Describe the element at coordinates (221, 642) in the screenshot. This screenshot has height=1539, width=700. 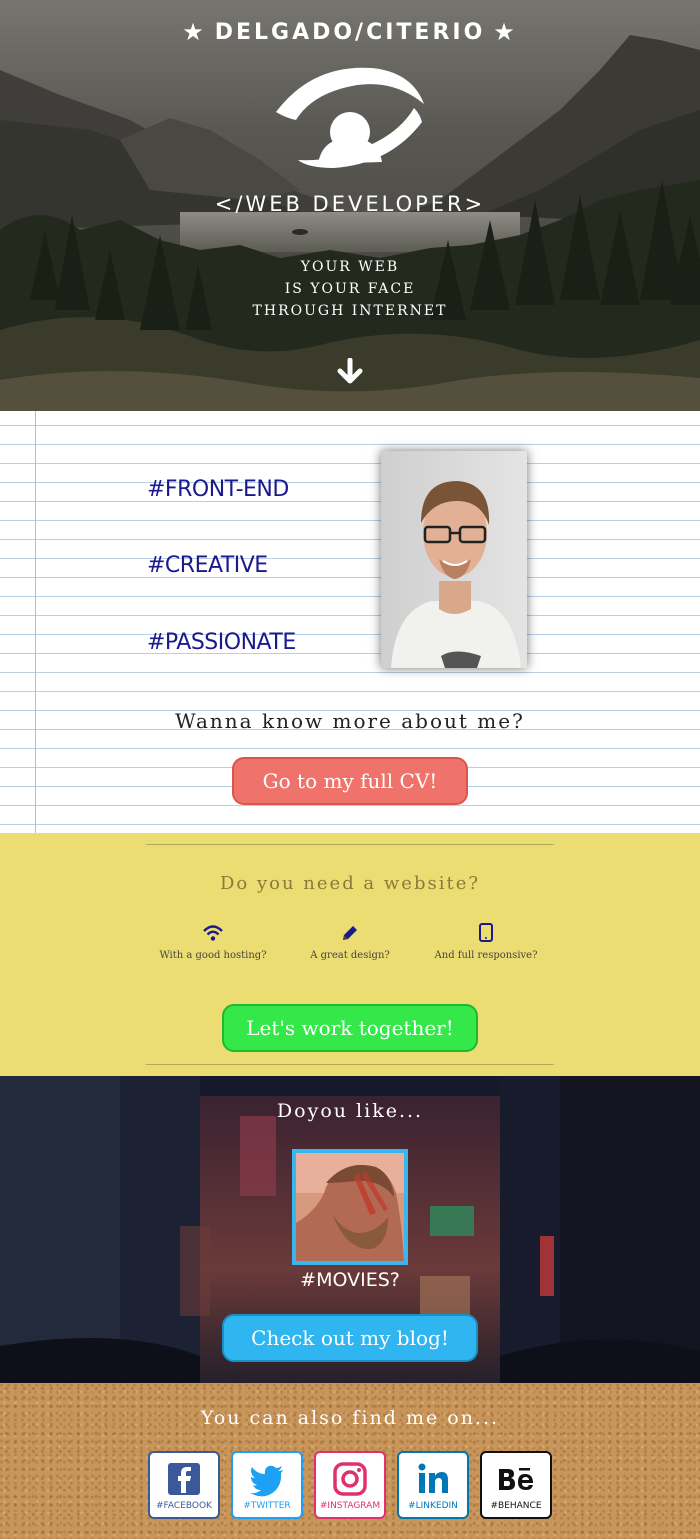
I see `skill-tag: #PASSIONATE` at that location.